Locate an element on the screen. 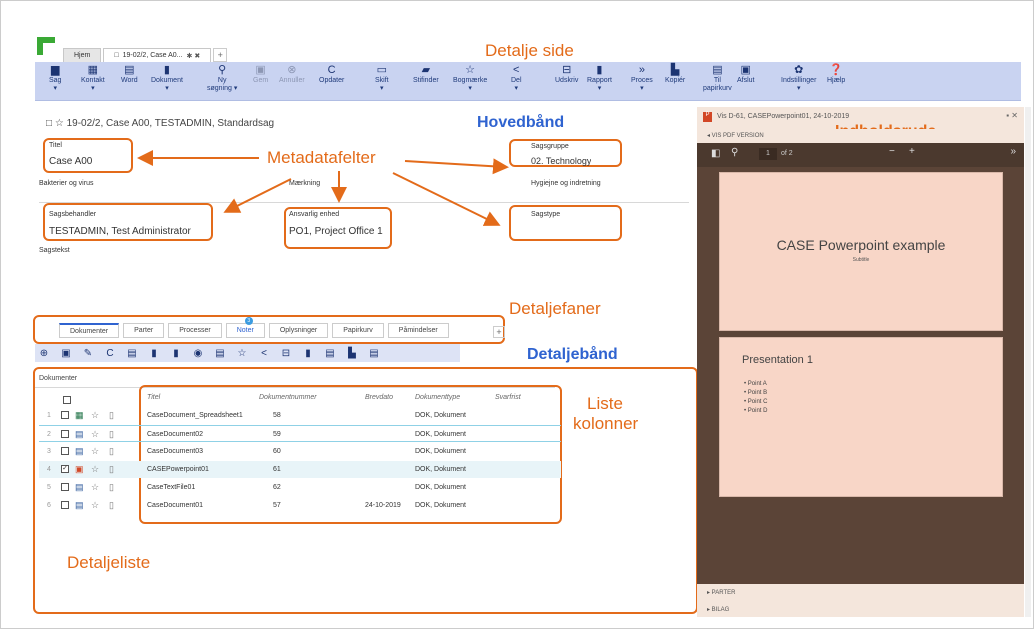  column-header-titel: Titel is located at coordinates (153, 397).